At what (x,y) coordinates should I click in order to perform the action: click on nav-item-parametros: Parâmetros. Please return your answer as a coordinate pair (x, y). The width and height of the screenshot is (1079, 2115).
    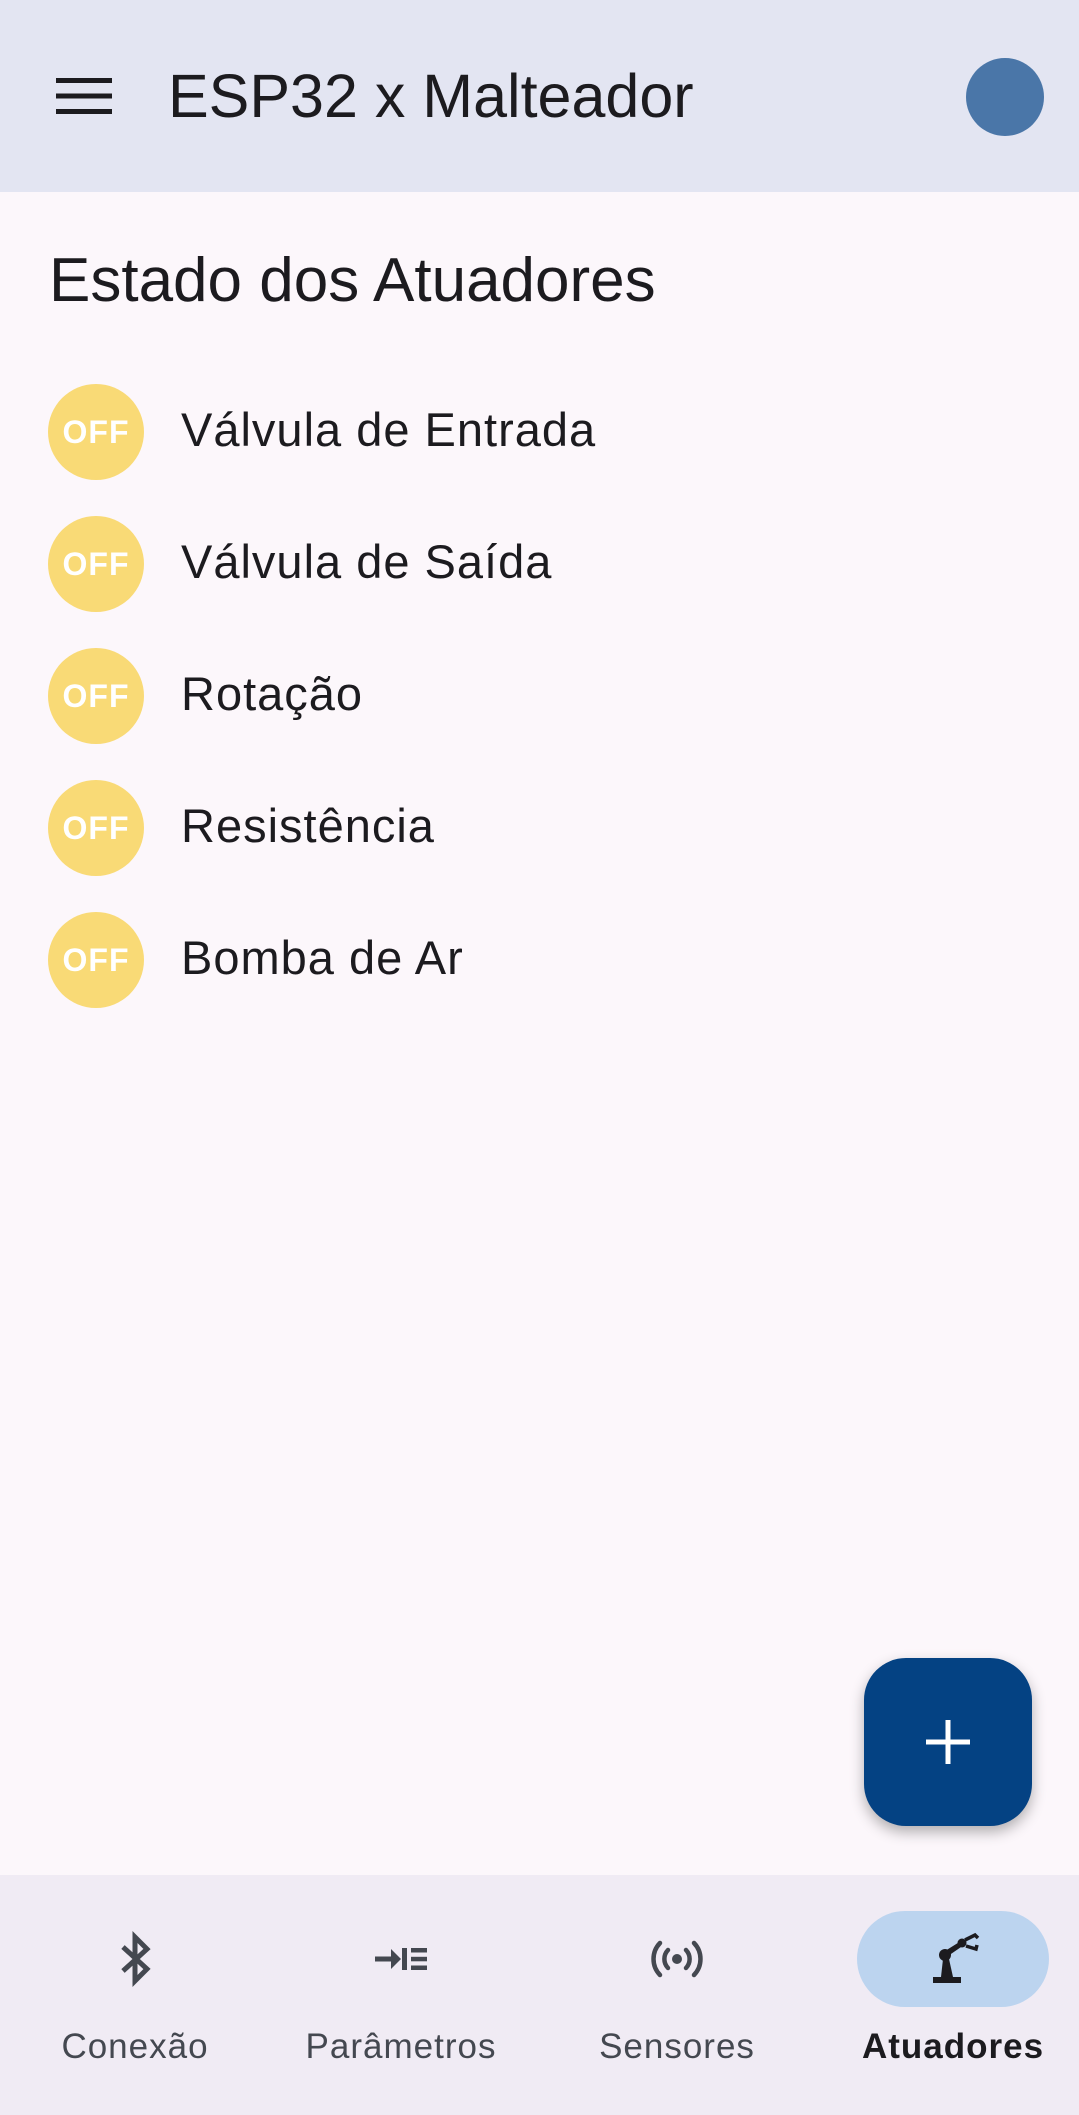
    Looking at the image, I should click on (401, 1995).